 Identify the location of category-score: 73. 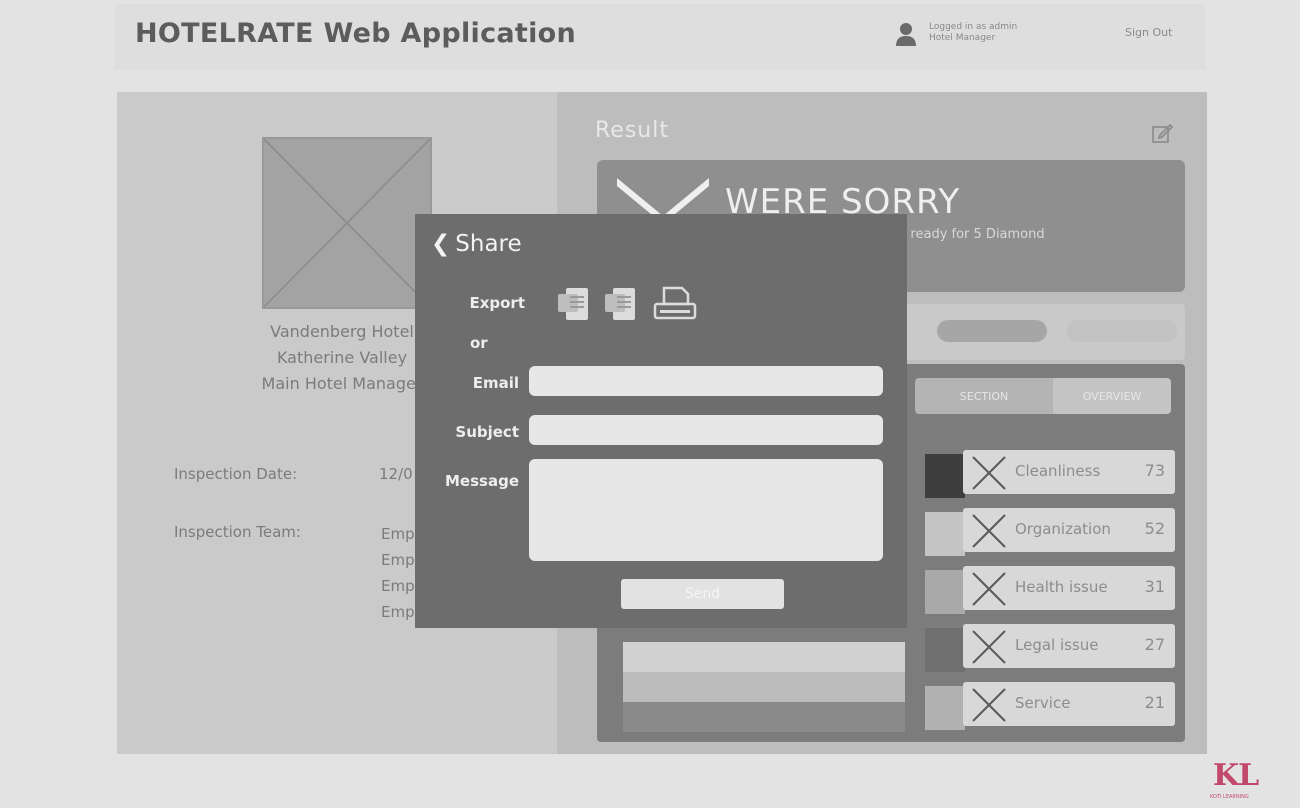
(1154, 470).